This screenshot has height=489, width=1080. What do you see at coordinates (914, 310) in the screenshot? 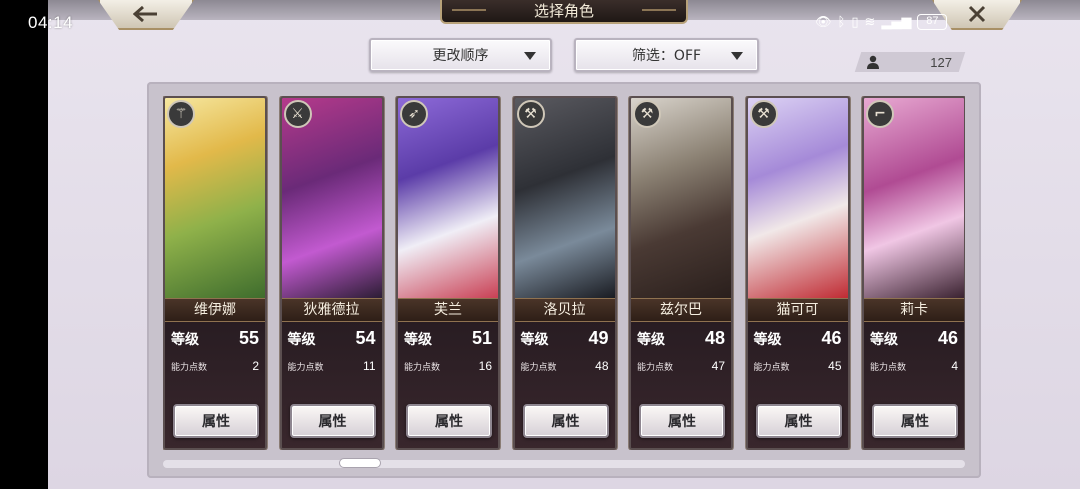
I see `character-name: 莉卡` at bounding box center [914, 310].